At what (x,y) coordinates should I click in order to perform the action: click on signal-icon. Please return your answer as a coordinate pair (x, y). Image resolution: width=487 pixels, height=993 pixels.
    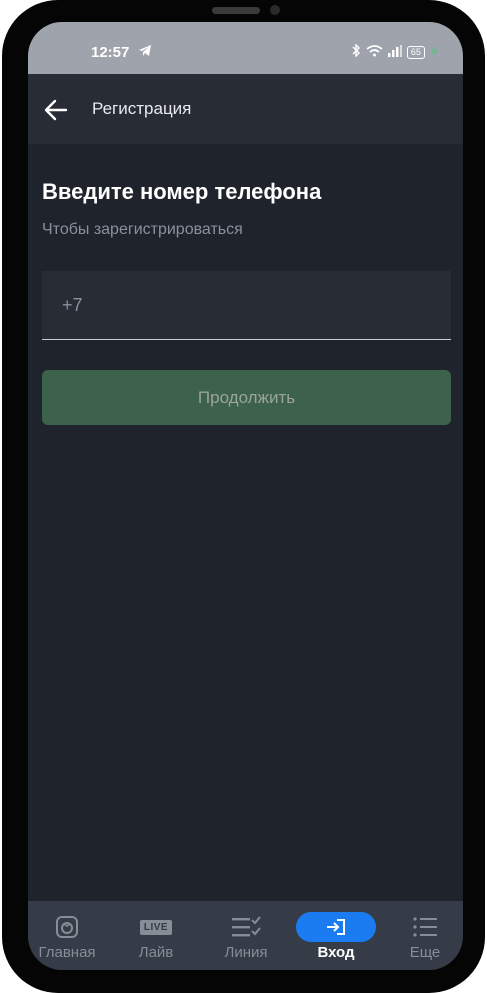
    Looking at the image, I should click on (394, 52).